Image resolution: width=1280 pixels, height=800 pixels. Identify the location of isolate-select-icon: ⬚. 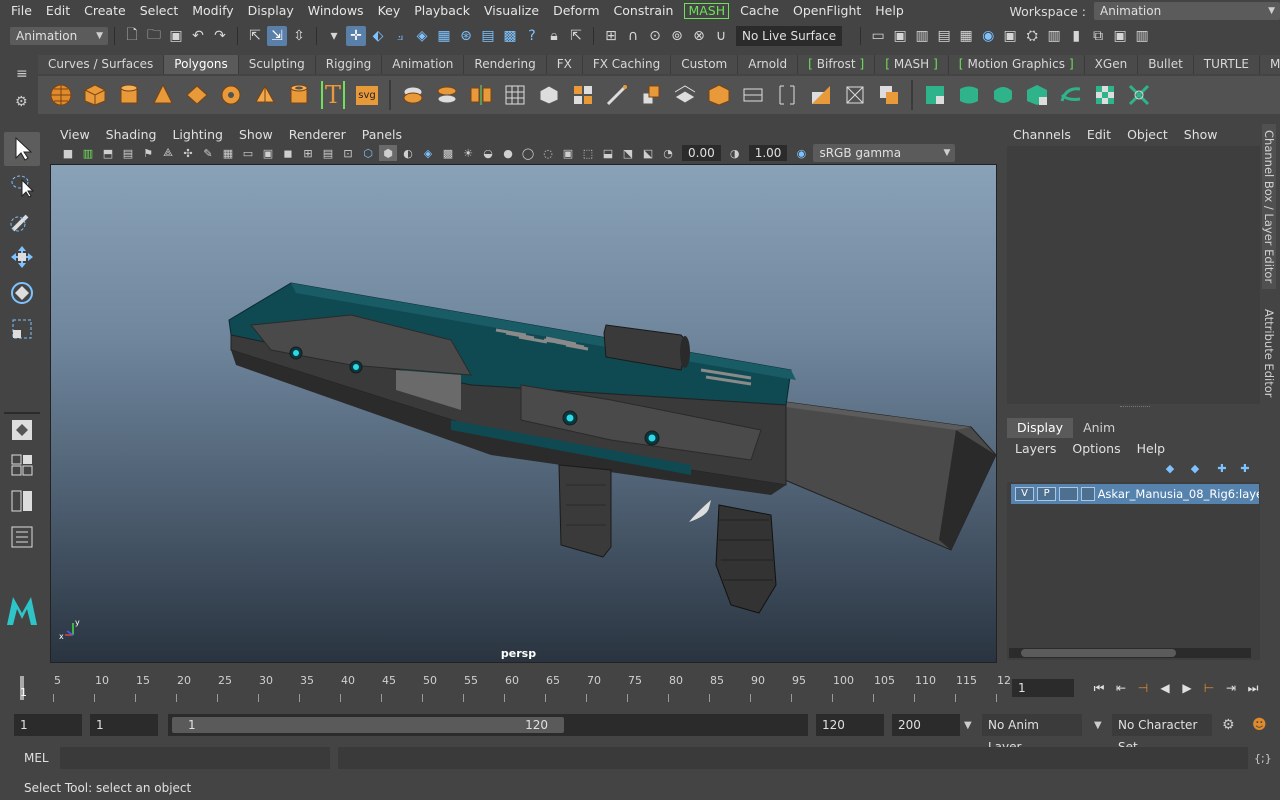
(588, 153).